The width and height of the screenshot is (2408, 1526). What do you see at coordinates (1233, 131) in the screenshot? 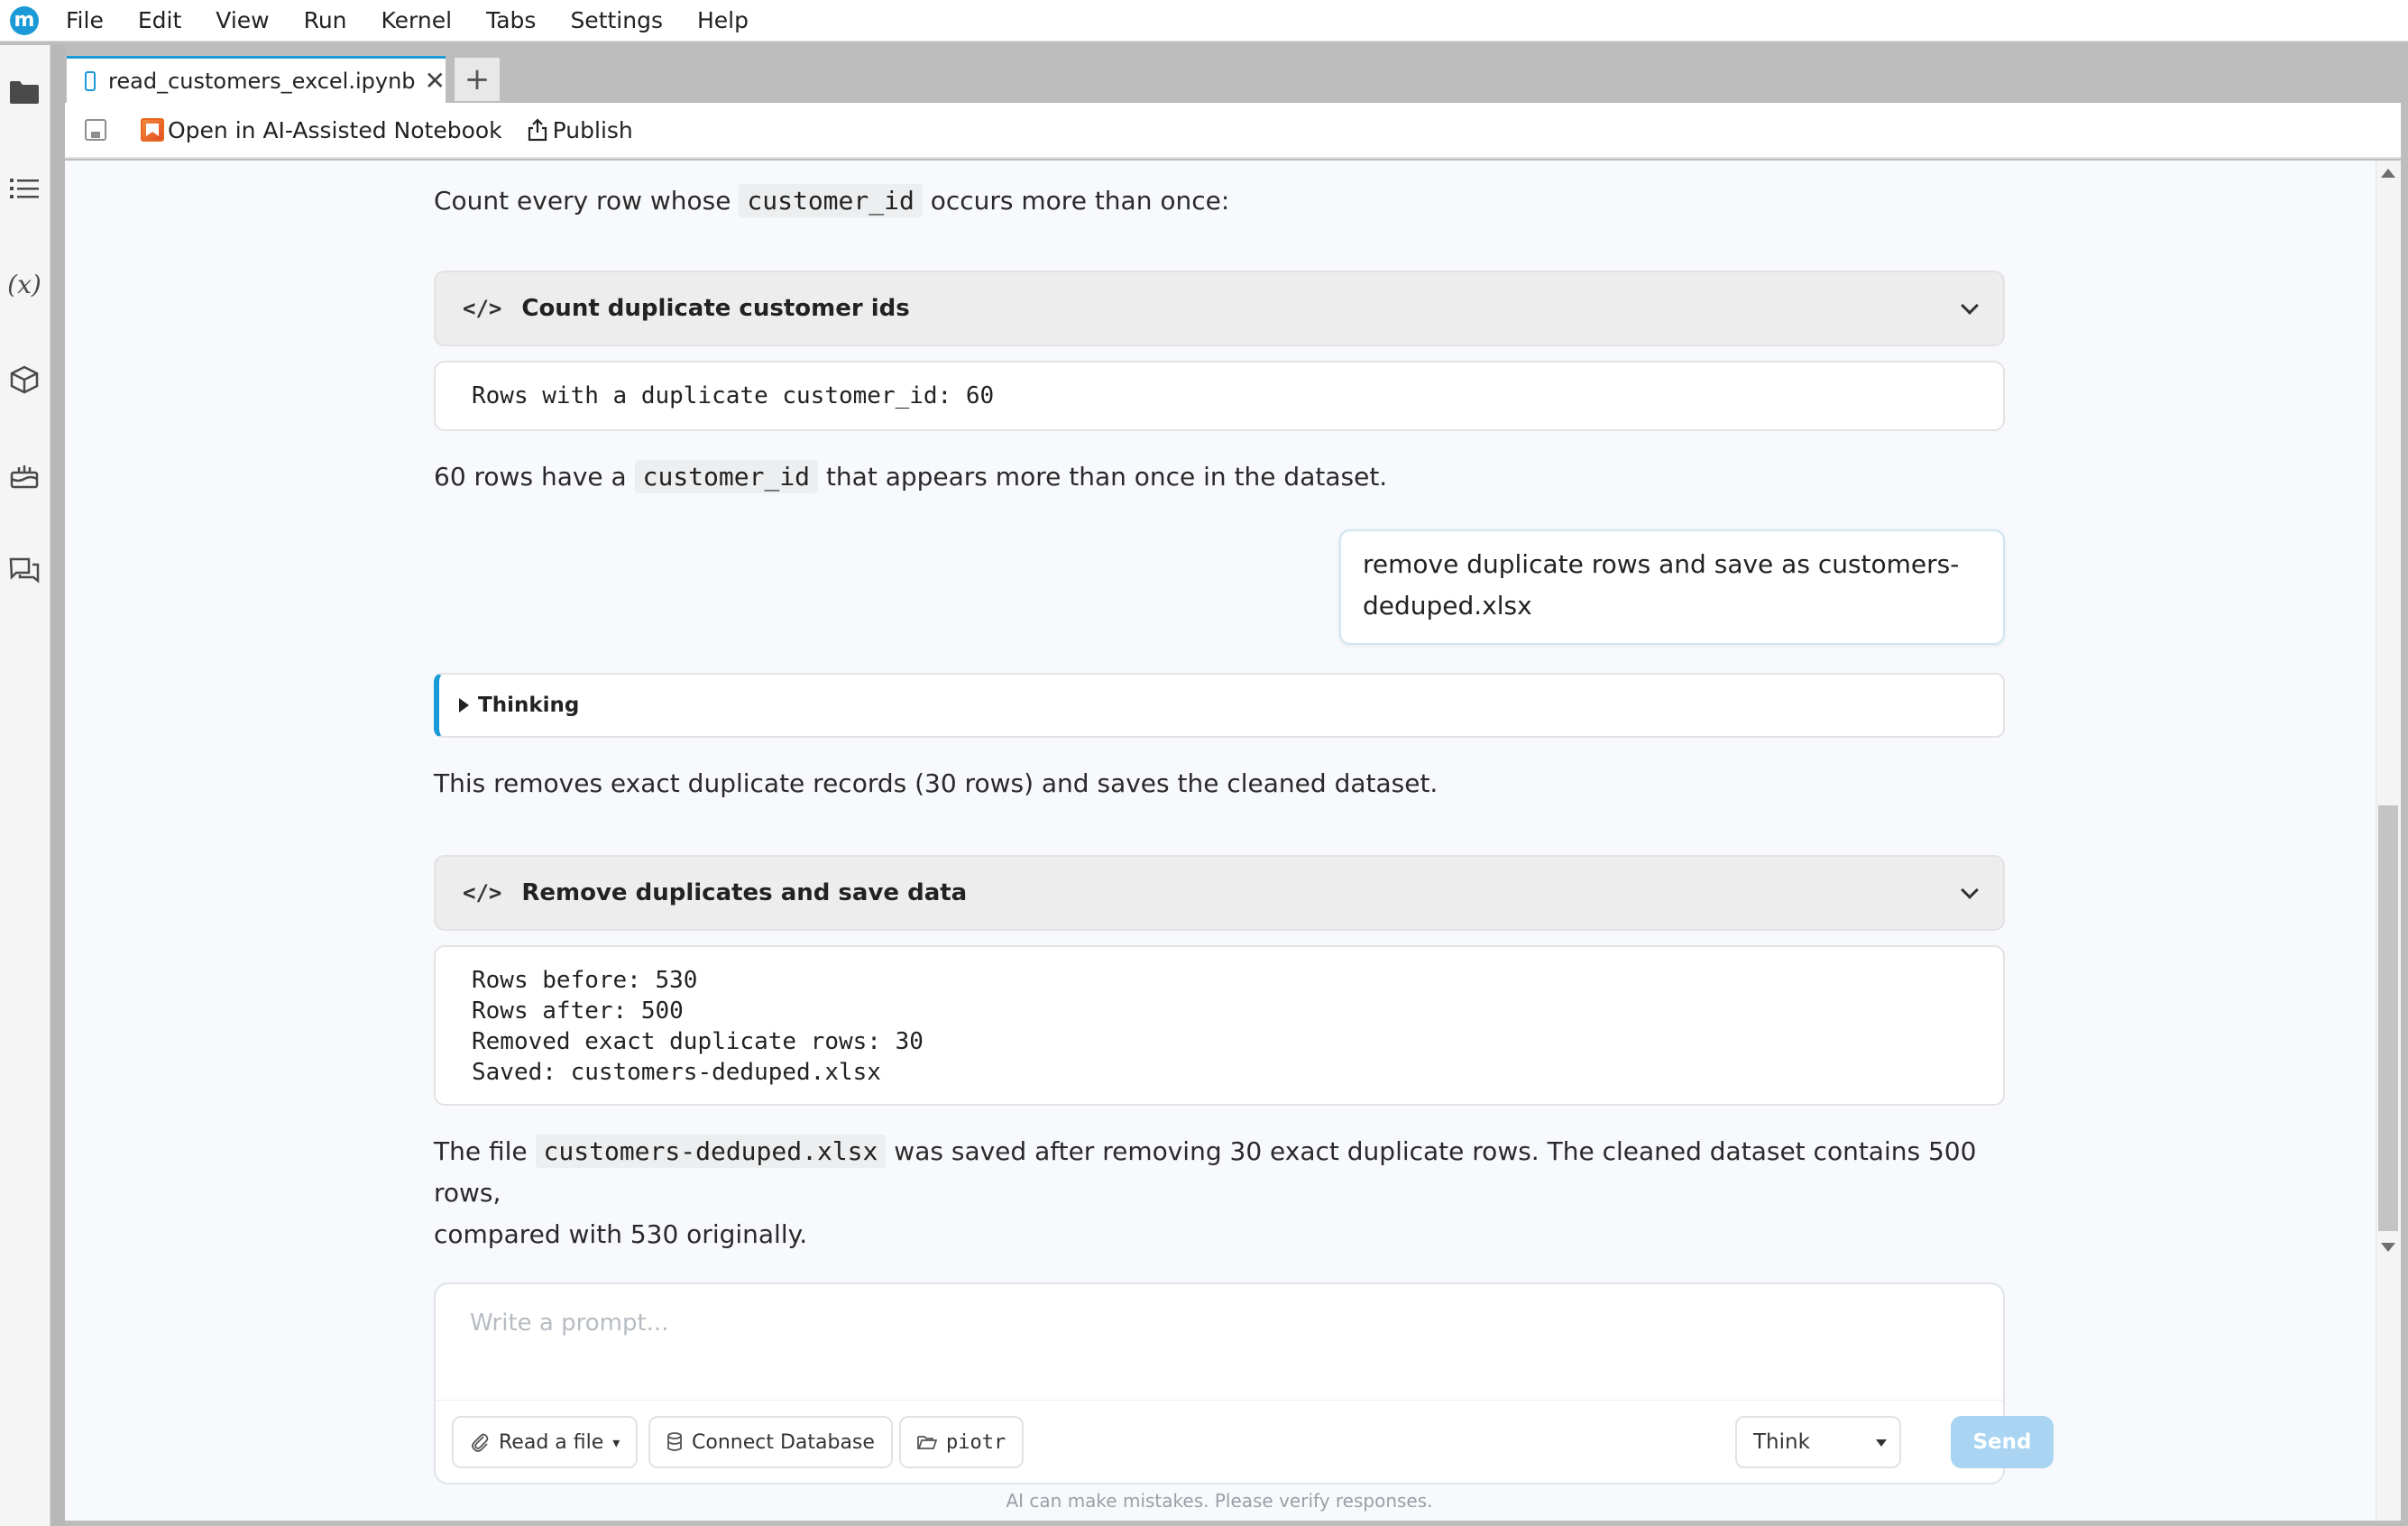
I see `notebook-toolbar: Open in AI-Assisted Notebook Publish` at bounding box center [1233, 131].